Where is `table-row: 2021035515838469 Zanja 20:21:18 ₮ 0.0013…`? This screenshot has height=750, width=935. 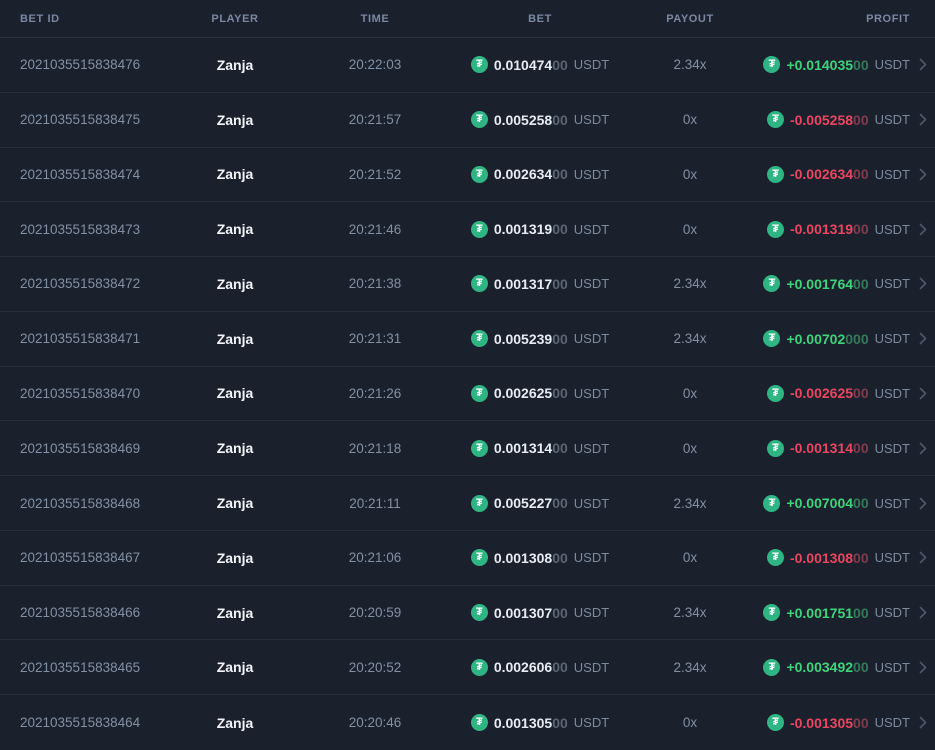 table-row: 2021035515838469 Zanja 20:21:18 ₮ 0.0013… is located at coordinates (467, 449).